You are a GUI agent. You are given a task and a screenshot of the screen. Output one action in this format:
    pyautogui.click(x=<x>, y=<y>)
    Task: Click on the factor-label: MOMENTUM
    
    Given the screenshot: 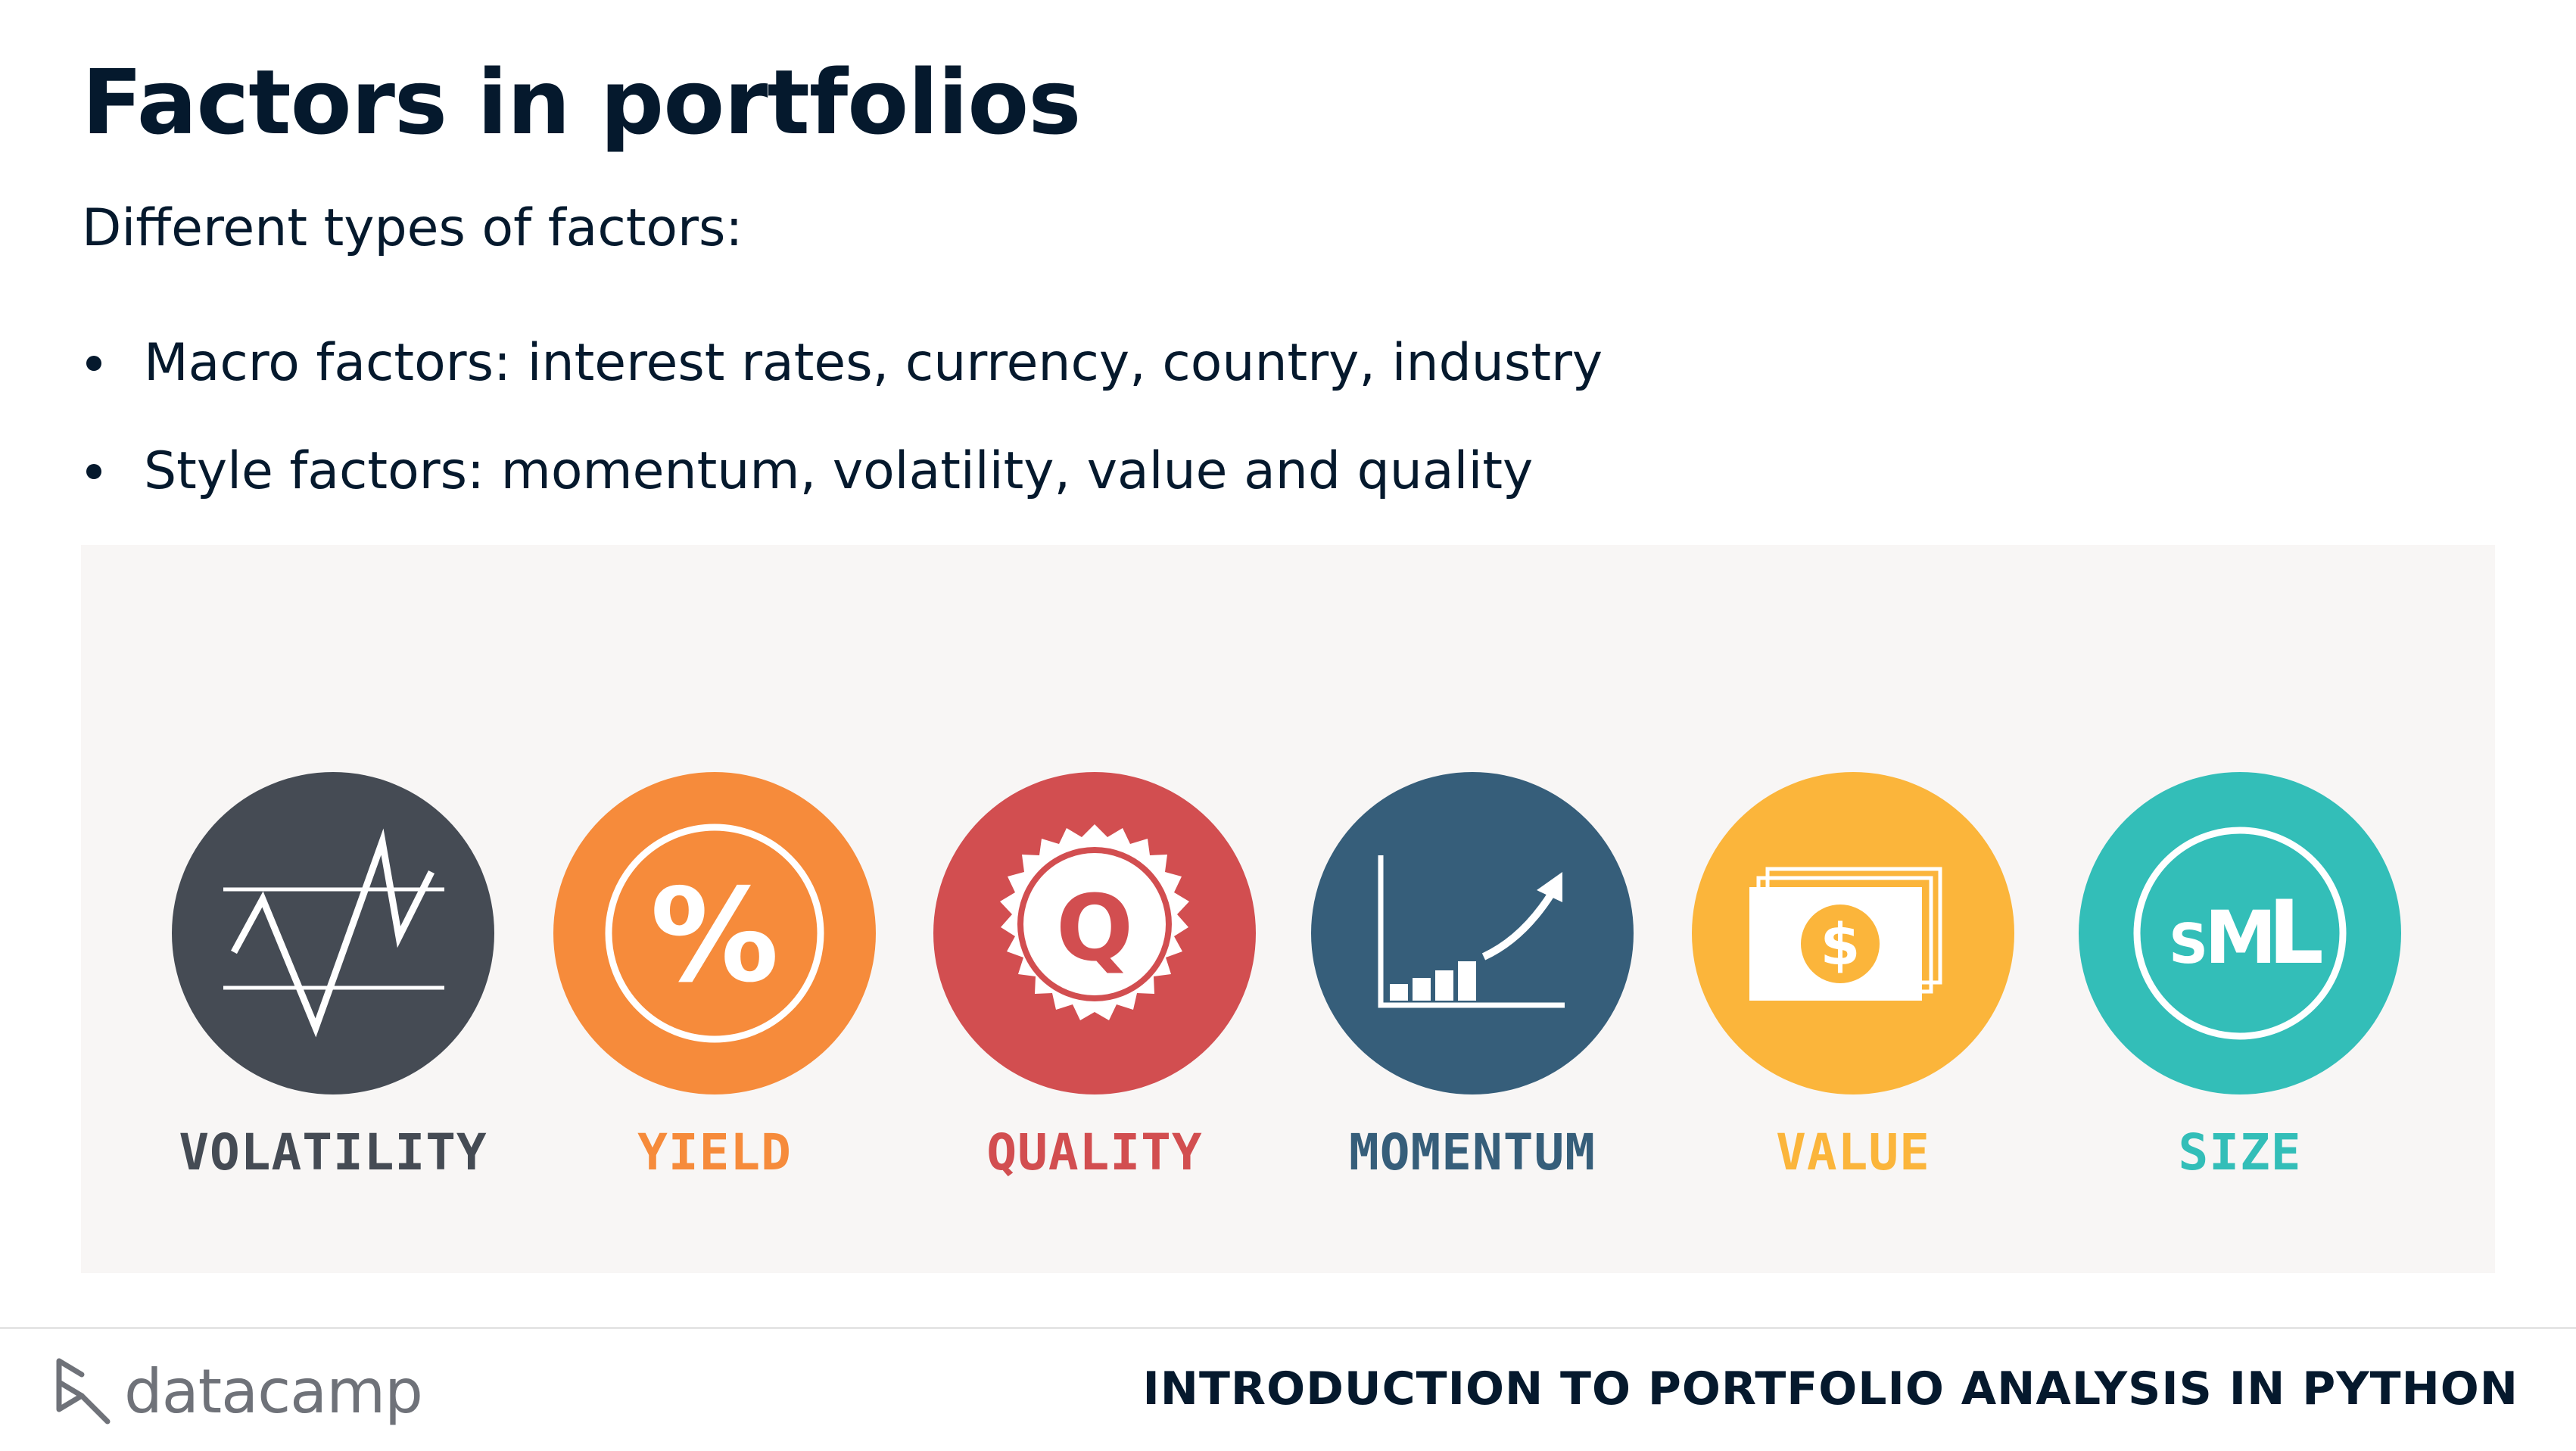 What is the action you would take?
    pyautogui.click(x=1472, y=1152)
    